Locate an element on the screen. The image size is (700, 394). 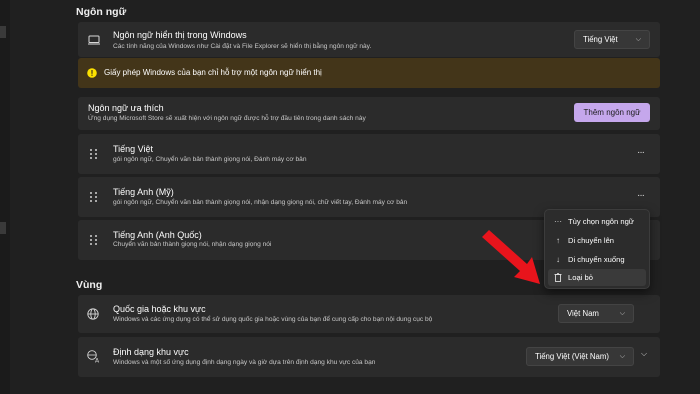
nav-strip is located at coordinates (5, 197).